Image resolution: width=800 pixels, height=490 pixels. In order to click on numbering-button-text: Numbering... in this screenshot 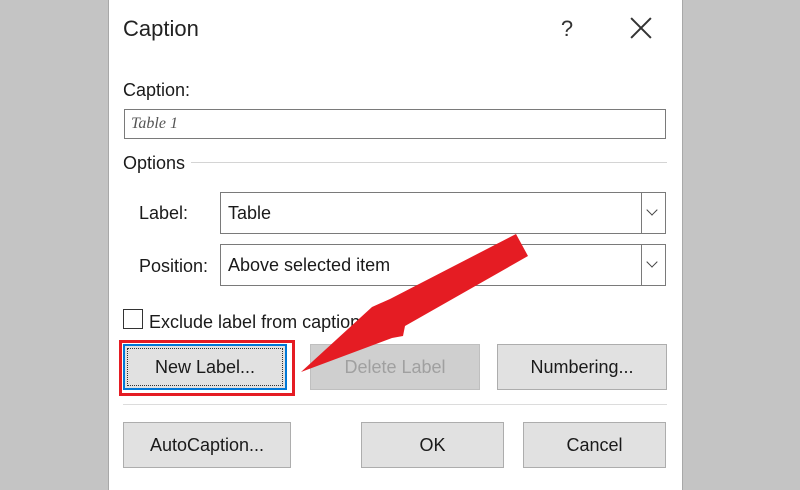, I will do `click(582, 367)`.